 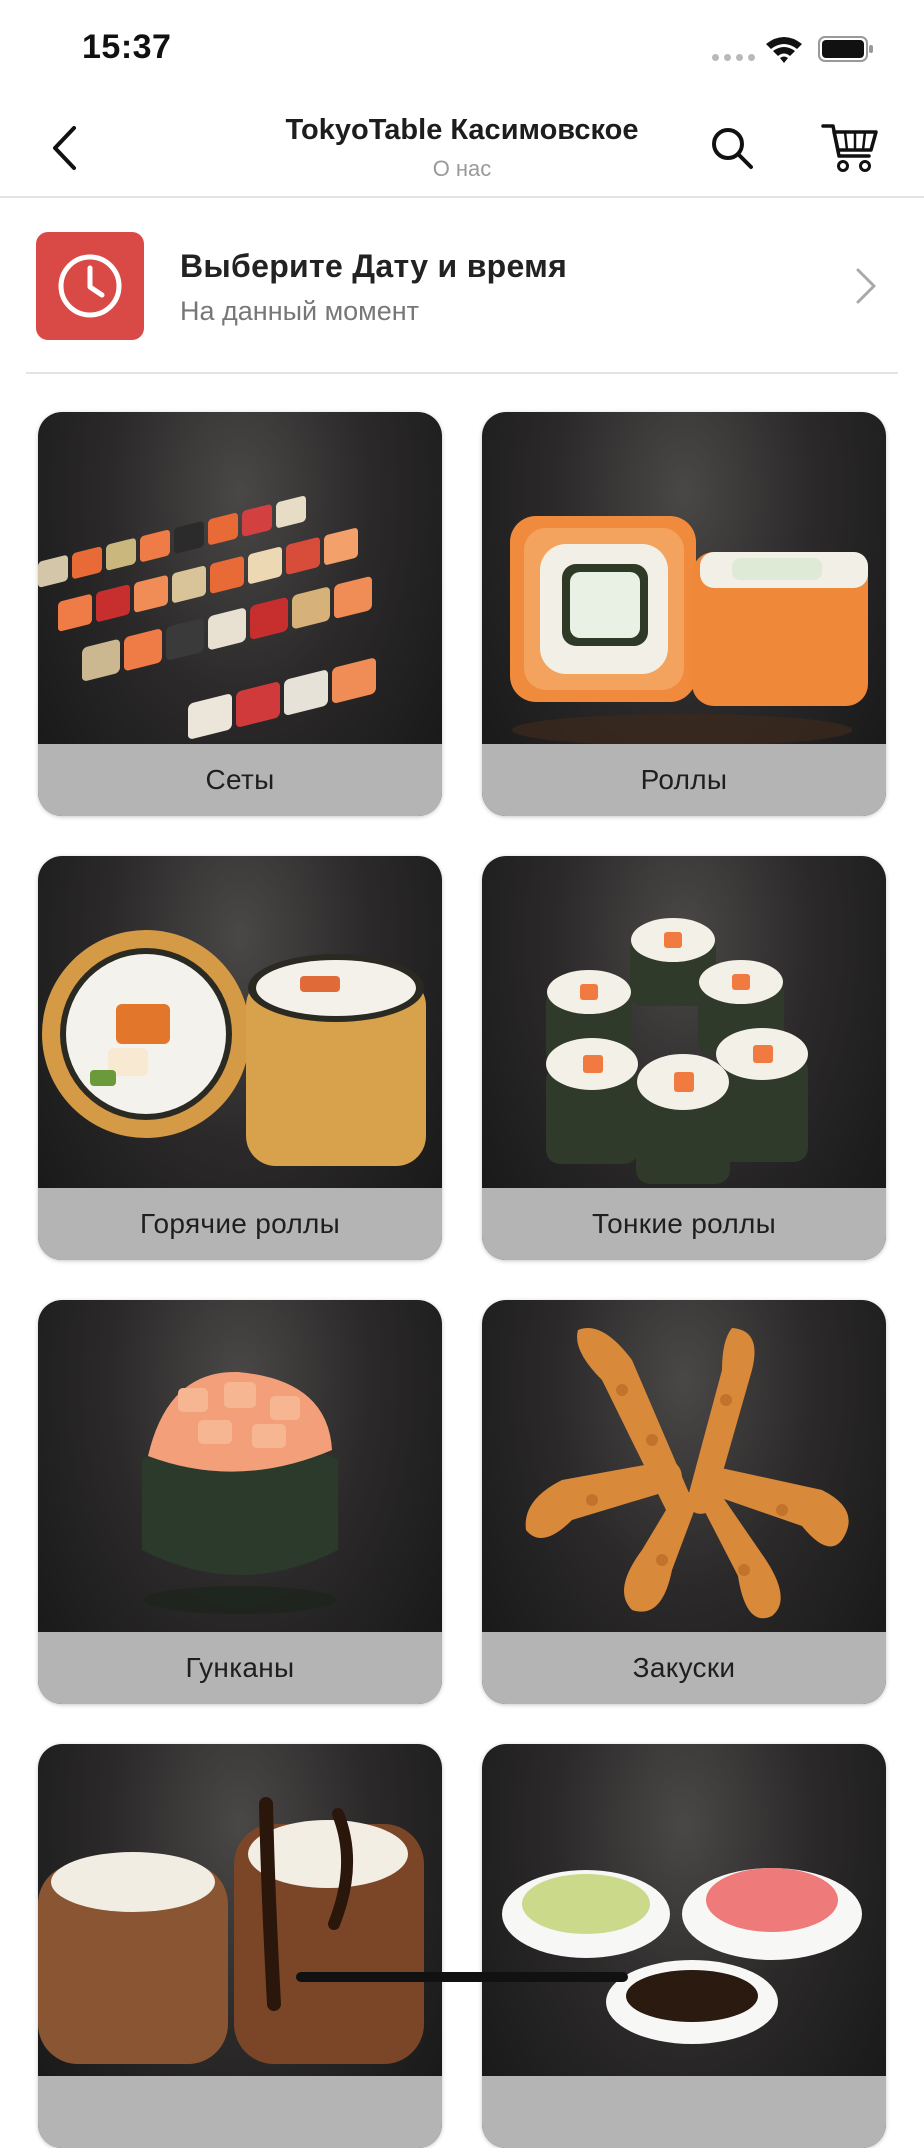 What do you see at coordinates (462, 50) in the screenshot?
I see `status-bar: 15:37` at bounding box center [462, 50].